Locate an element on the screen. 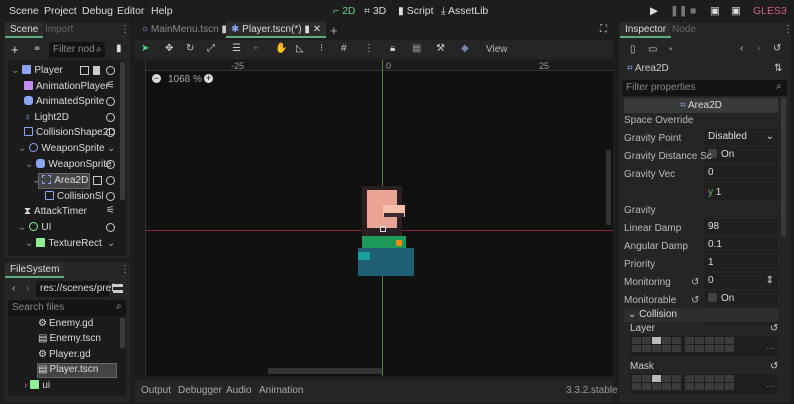 The width and height of the screenshot is (794, 404). play-scene-icon: ▣ is located at coordinates (715, 11).